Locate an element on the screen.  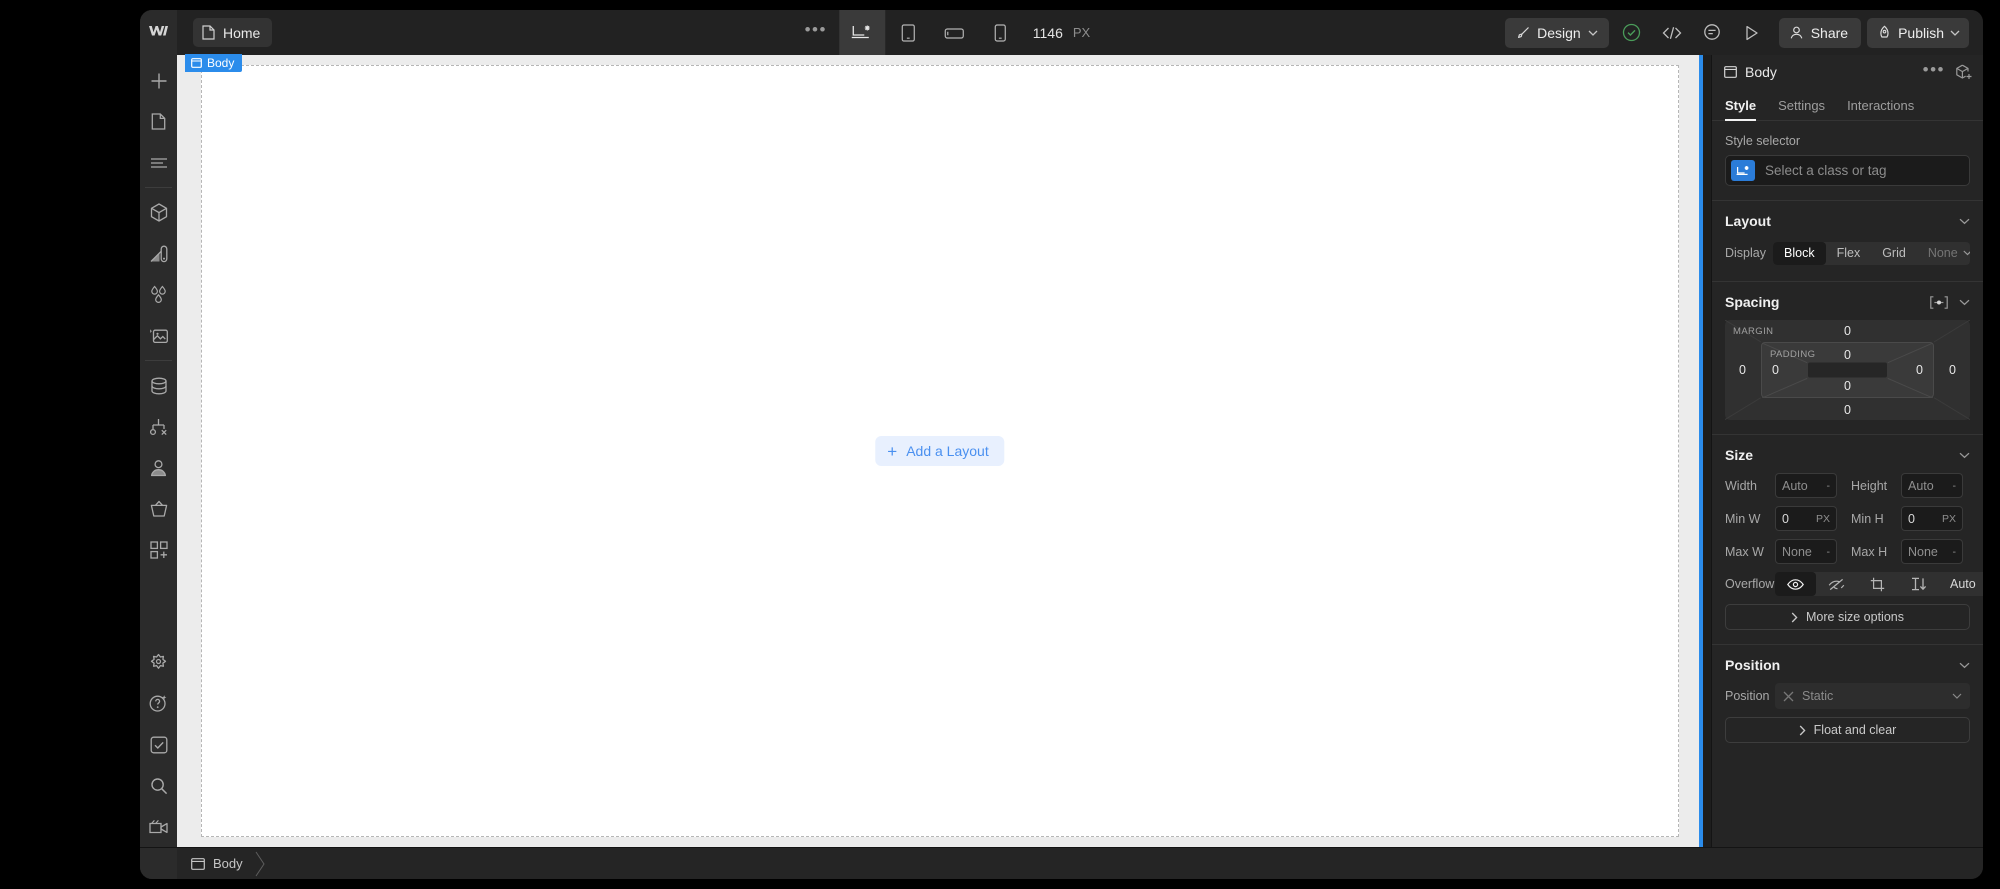
design-mode-button: Design is located at coordinates (1557, 32).